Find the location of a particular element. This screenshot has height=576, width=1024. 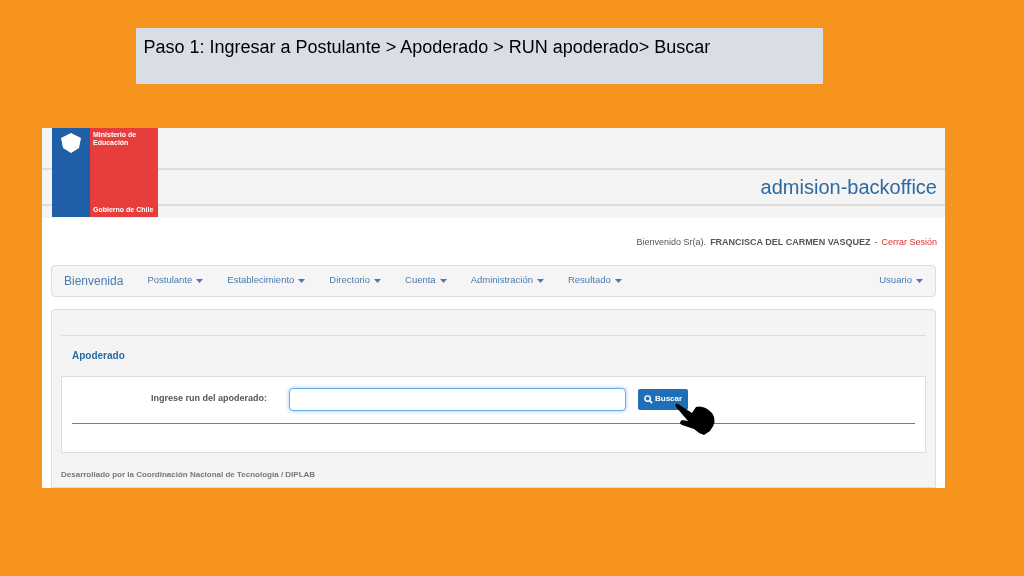

footer-text: Desarrollado por la Coordinación Nacional de Tecnología / DIPLAB is located at coordinates (189, 474).